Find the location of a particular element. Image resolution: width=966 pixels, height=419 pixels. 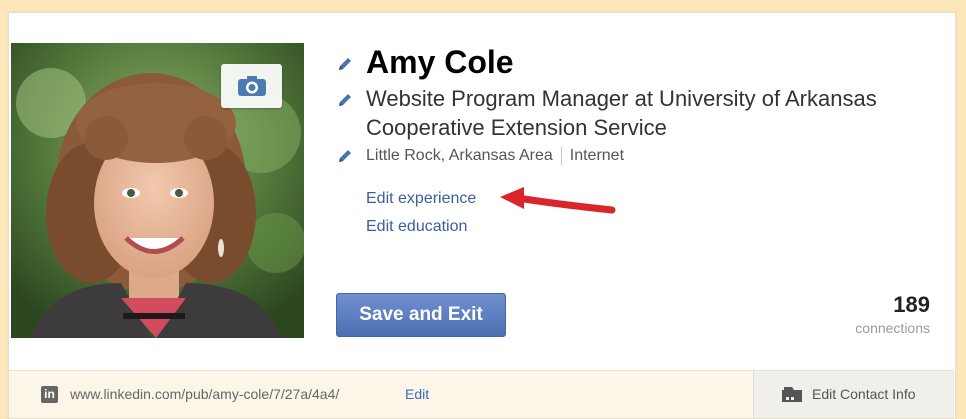

public-profile-url: www.linkedin.com/pub/amy-cole/7/27a/4a4/ is located at coordinates (204, 394).